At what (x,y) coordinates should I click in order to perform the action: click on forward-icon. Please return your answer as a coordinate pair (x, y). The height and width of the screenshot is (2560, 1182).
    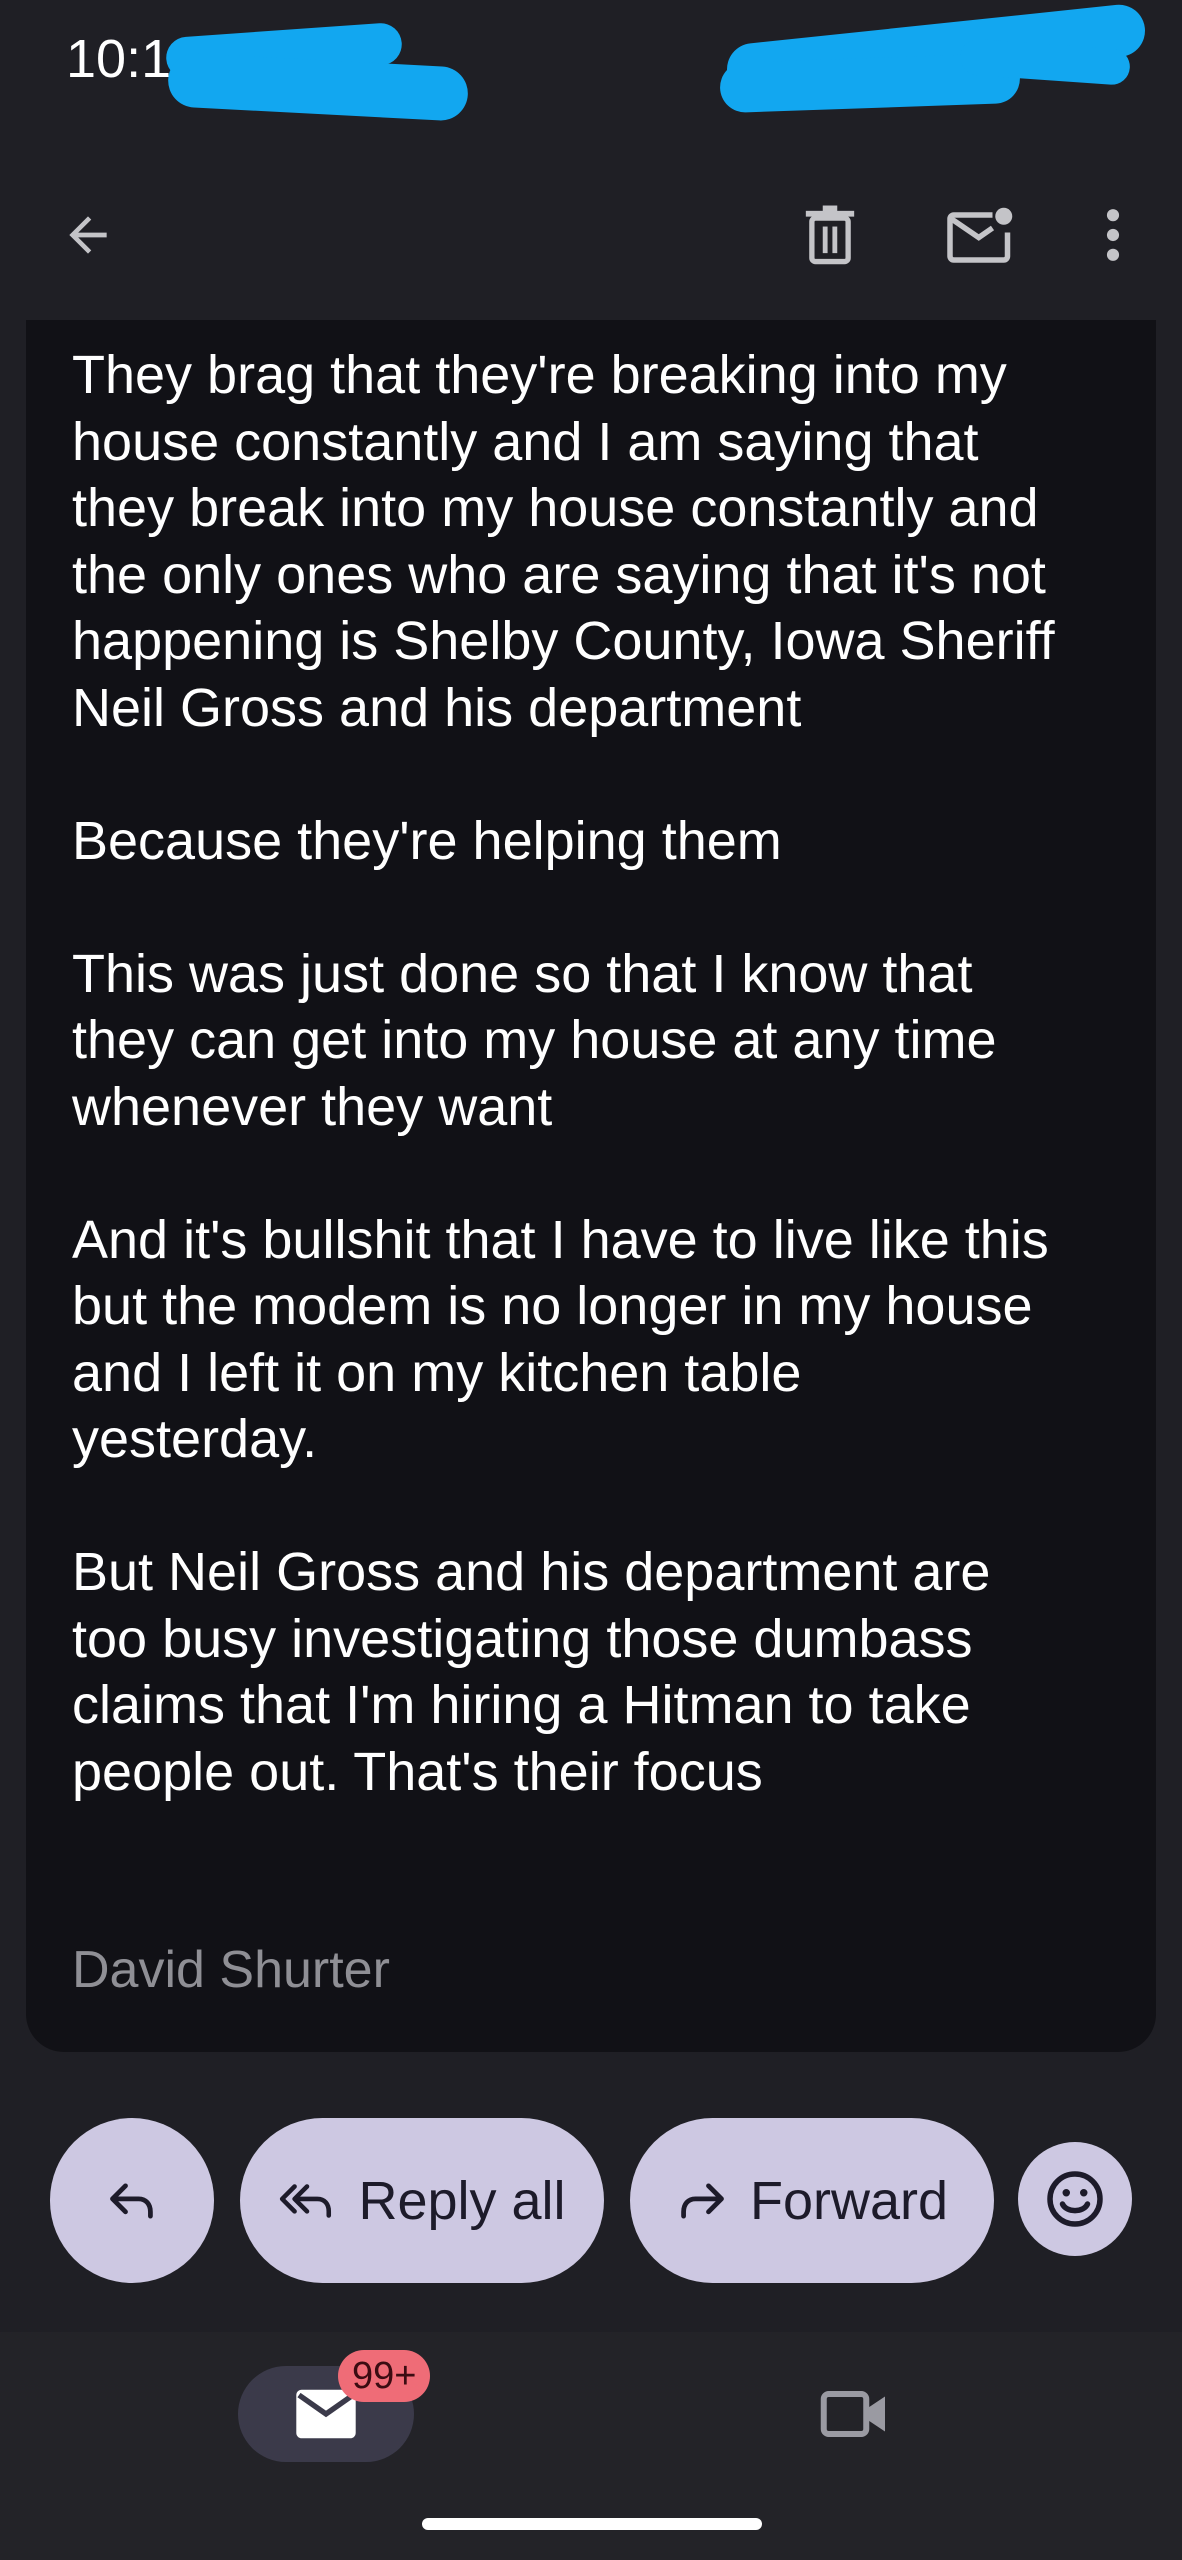
    Looking at the image, I should click on (702, 2200).